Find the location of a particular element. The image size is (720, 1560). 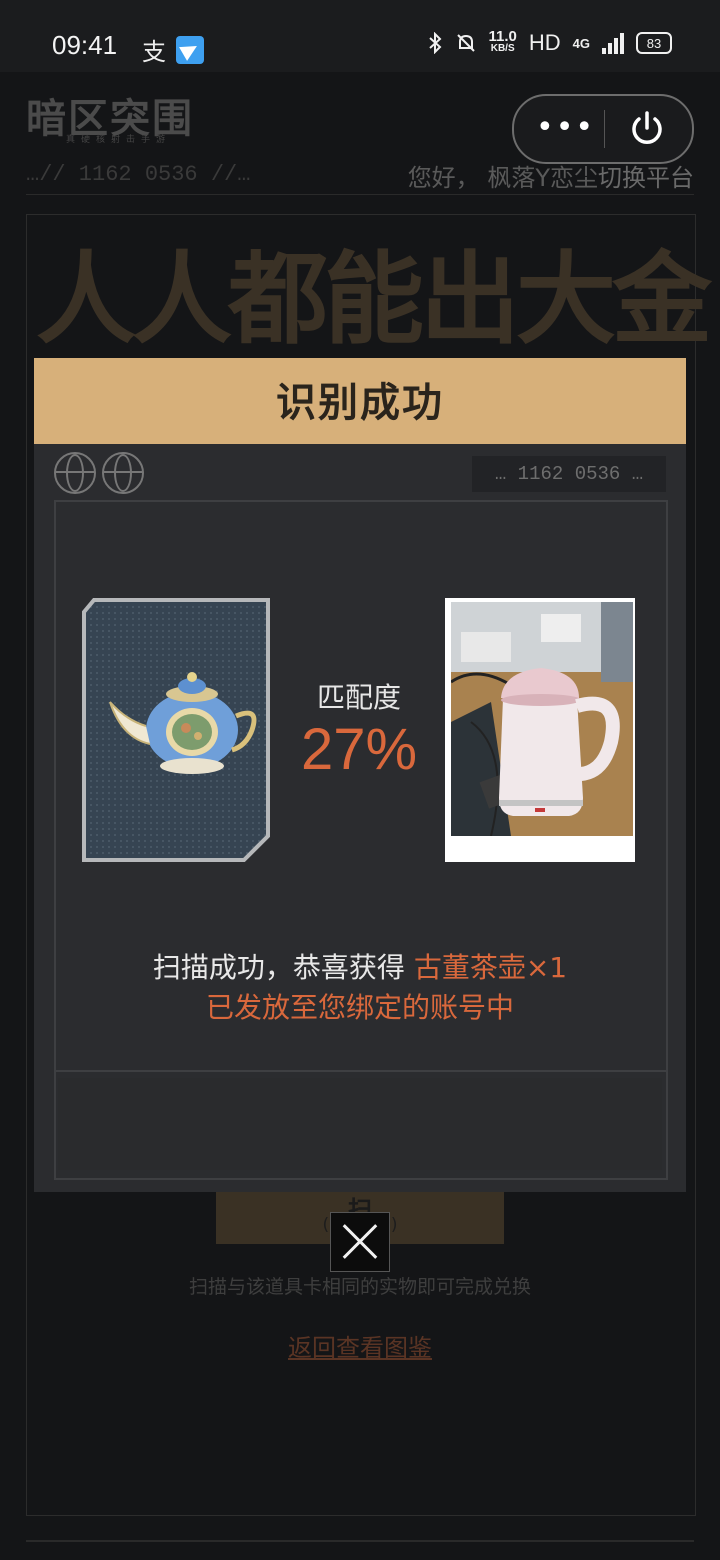

page-headline: 人人都能出大金 is located at coordinates (374, 299).